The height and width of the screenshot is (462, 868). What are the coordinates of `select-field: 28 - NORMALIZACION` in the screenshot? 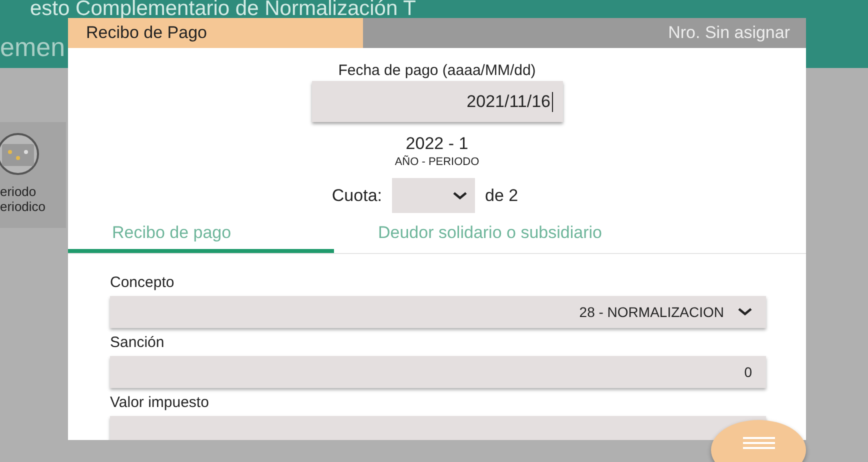 It's located at (438, 312).